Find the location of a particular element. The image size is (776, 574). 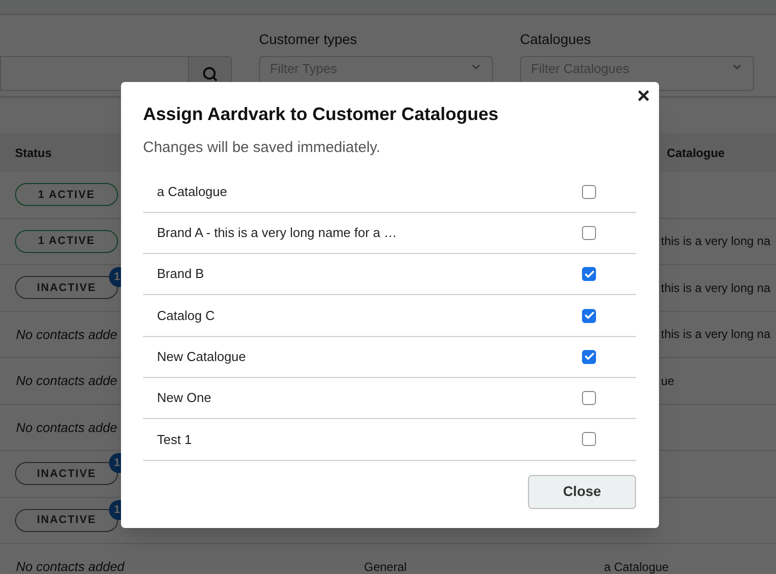

status-note: No contacts added is located at coordinates (70, 566).